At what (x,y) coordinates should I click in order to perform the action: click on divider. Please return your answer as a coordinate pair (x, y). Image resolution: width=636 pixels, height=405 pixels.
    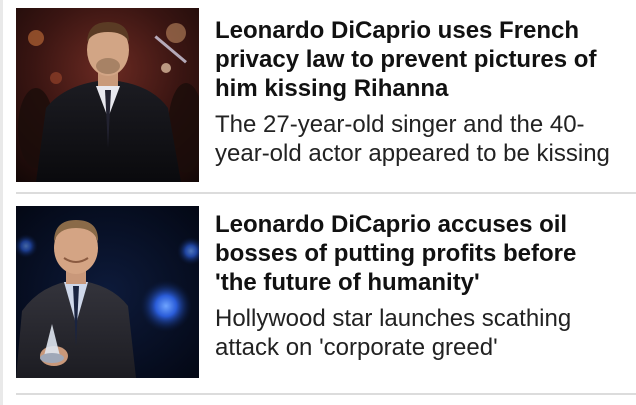
    Looking at the image, I should click on (326, 394).